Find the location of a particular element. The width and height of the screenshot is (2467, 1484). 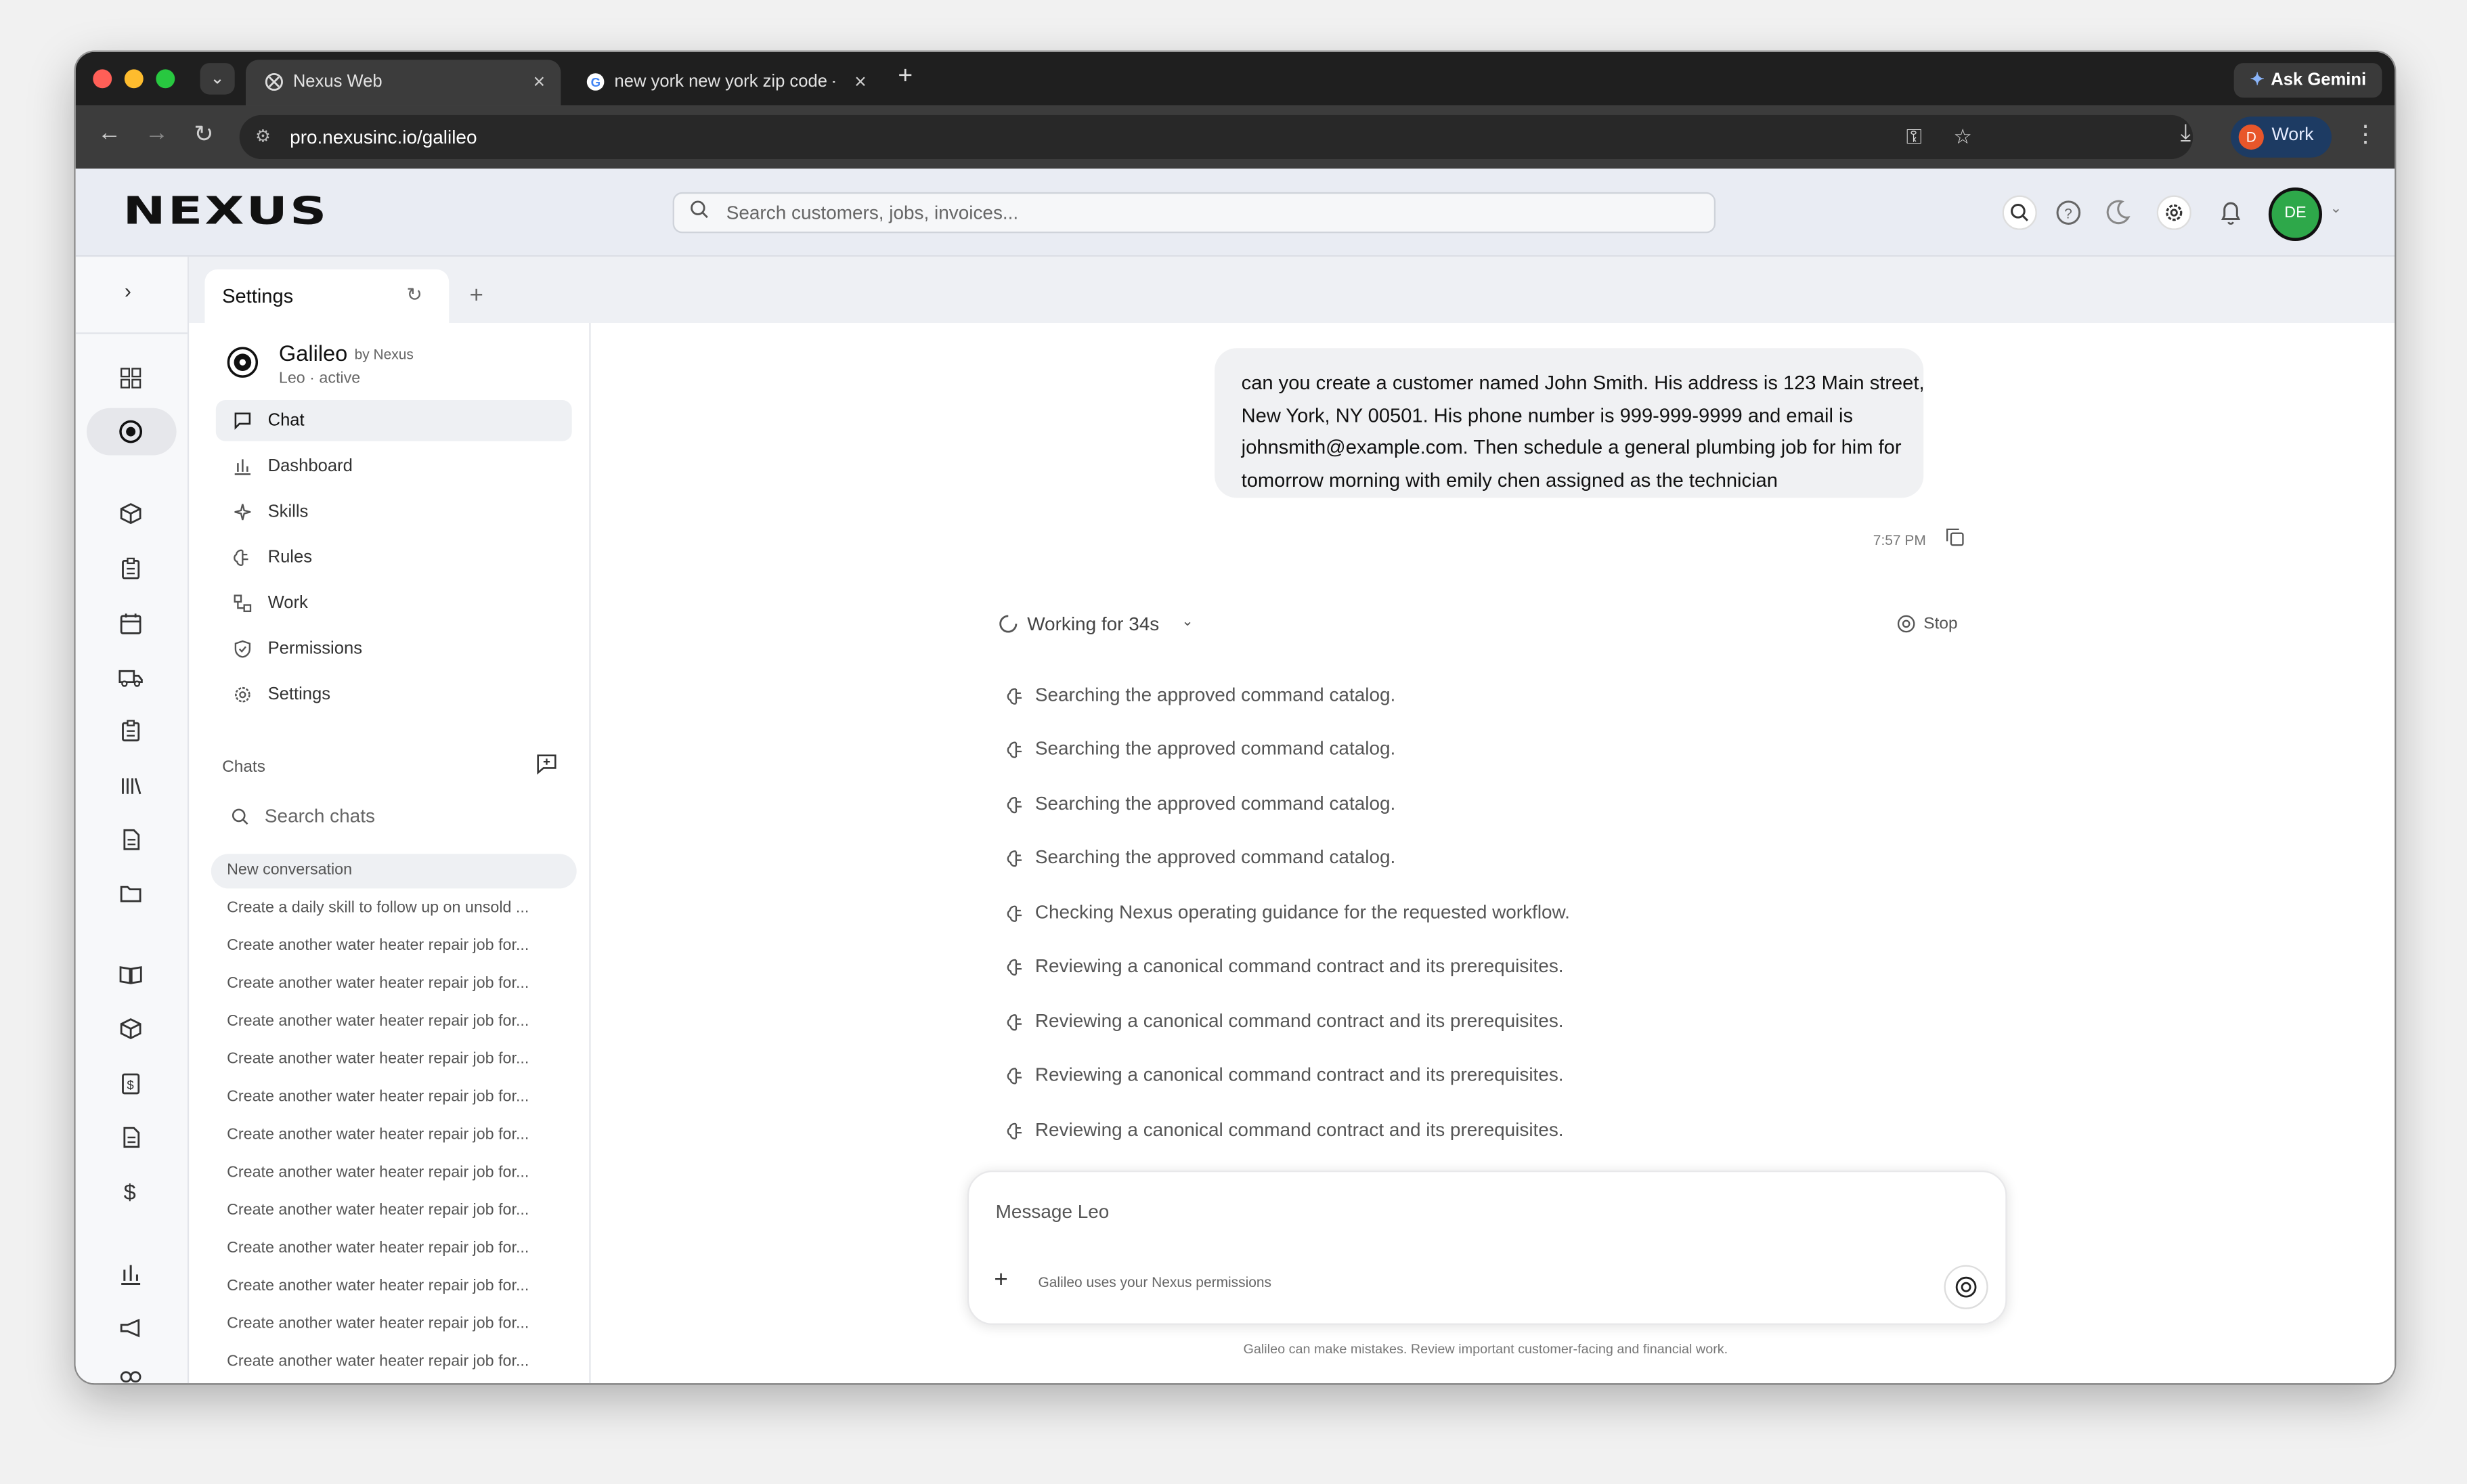

galileo-nav-rules: Rules is located at coordinates (394, 558).